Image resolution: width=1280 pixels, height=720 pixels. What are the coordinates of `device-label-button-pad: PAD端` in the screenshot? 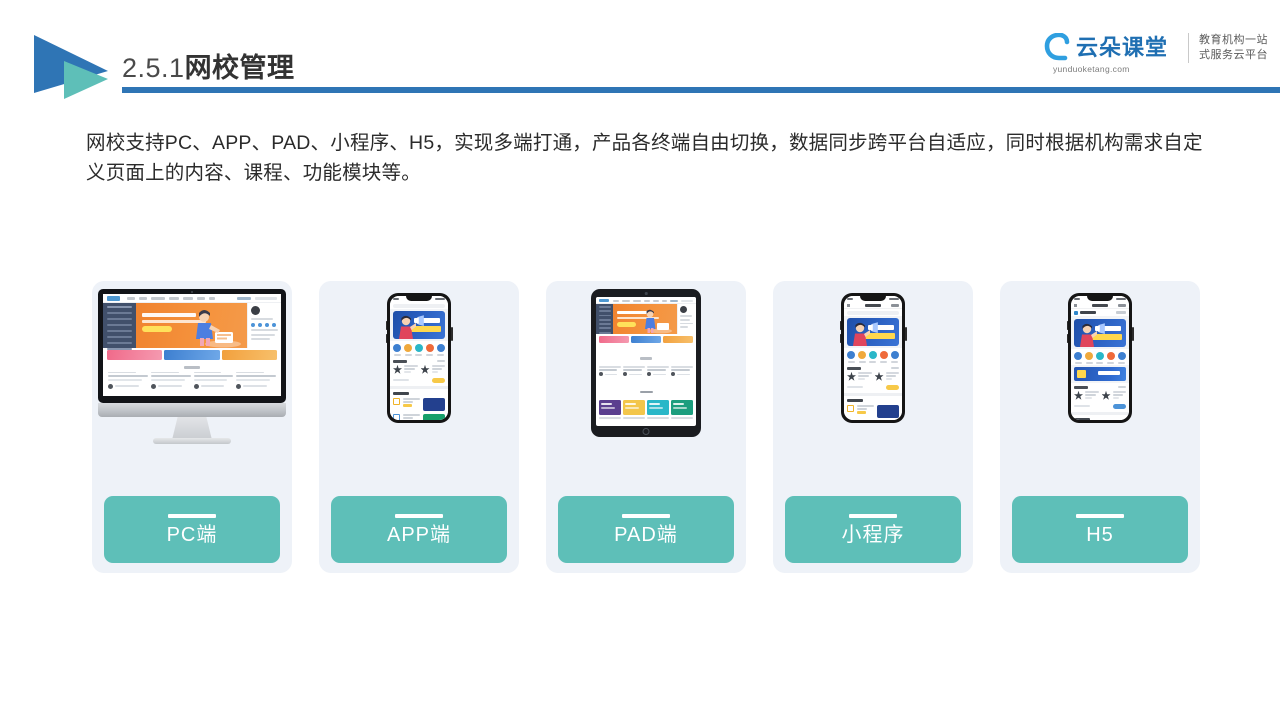 It's located at (646, 529).